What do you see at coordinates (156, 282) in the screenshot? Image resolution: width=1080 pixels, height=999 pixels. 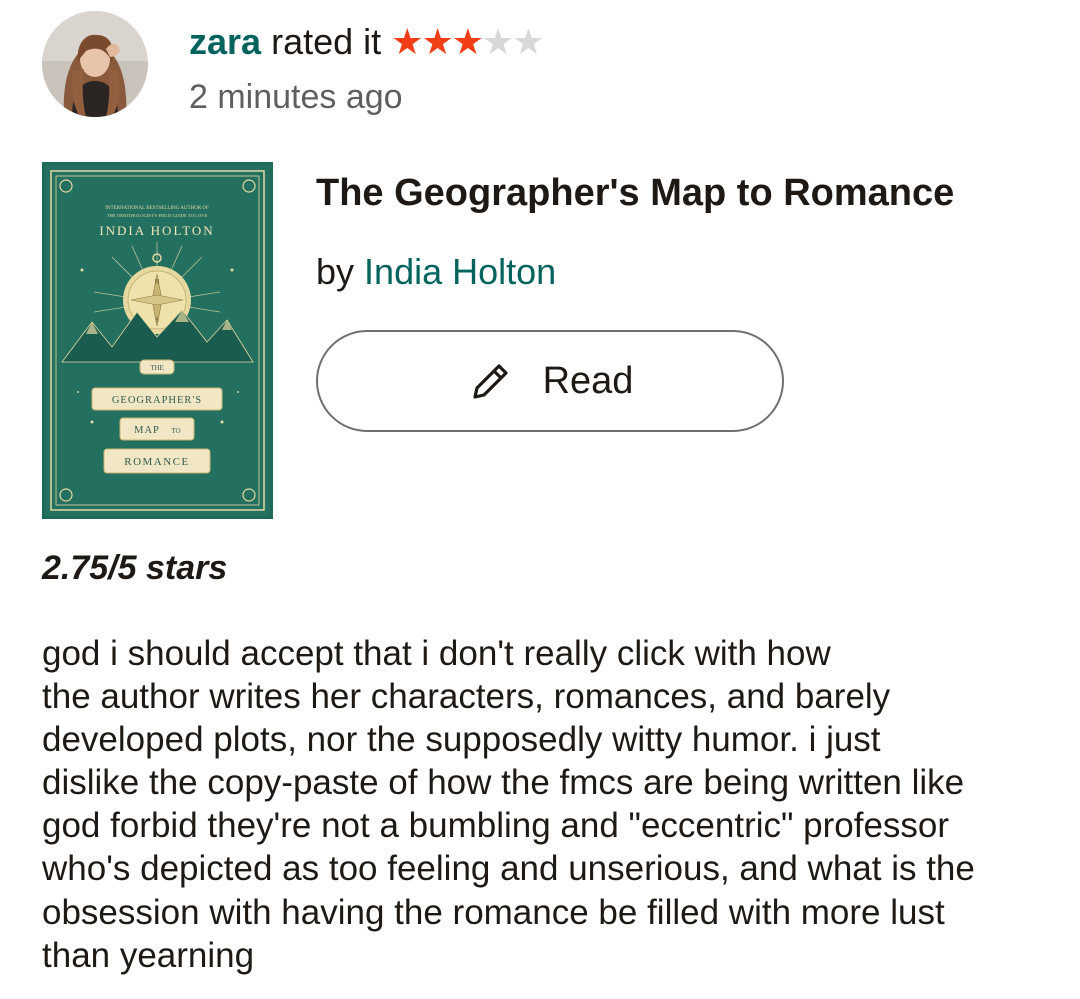 I see `compass-n: N` at bounding box center [156, 282].